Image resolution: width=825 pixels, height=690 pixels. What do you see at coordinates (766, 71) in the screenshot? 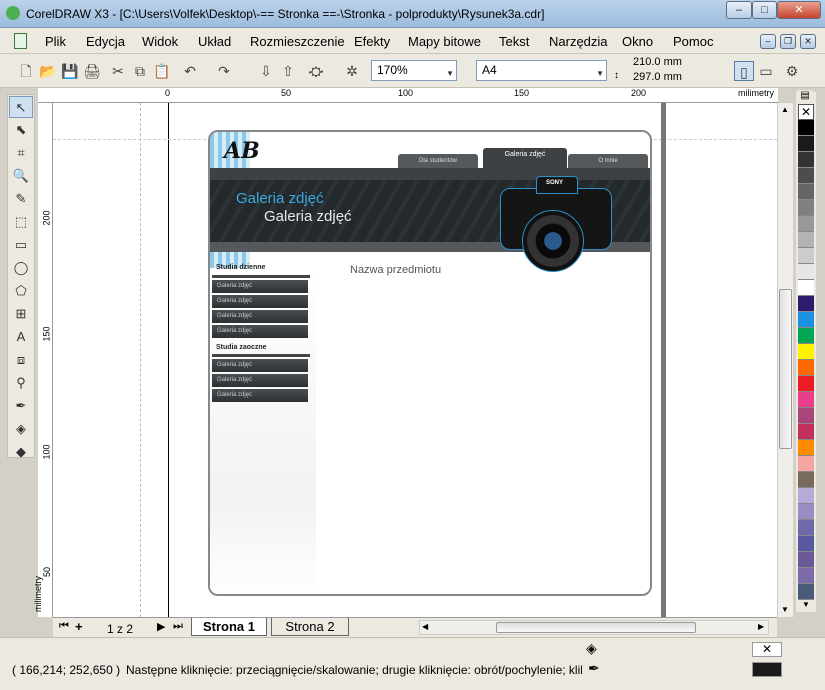
I see `landscape-icon: ▭` at bounding box center [766, 71].